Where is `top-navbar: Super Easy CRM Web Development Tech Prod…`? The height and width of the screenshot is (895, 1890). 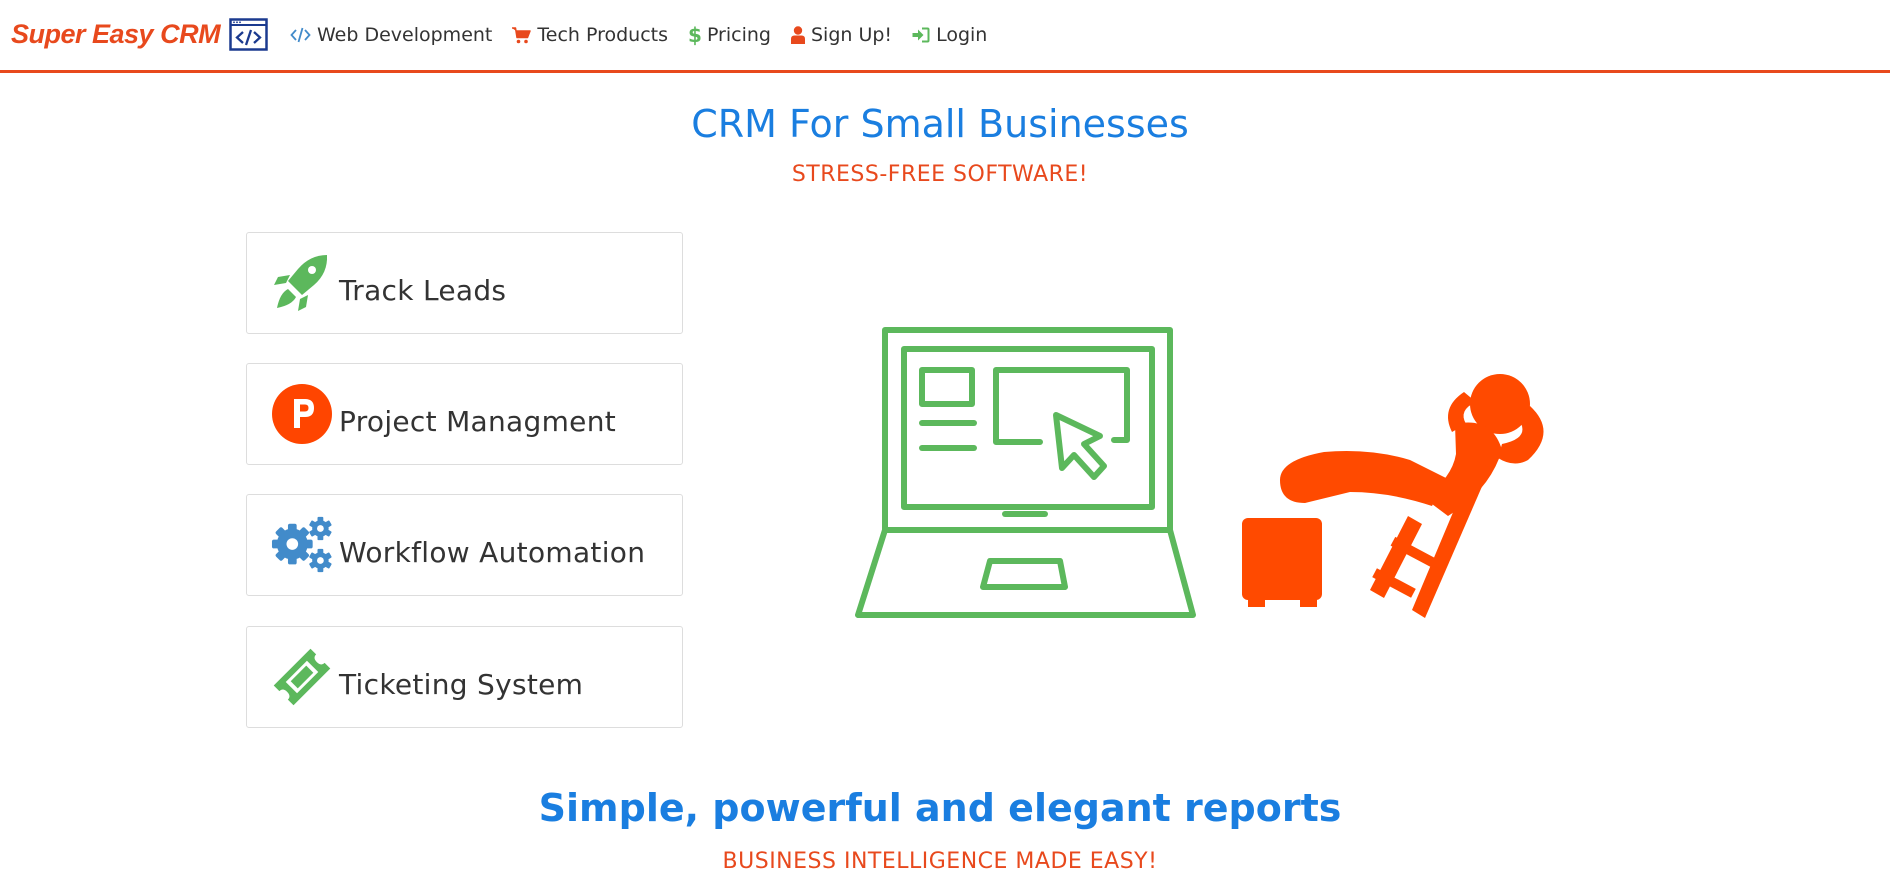
top-navbar: Super Easy CRM Web Development Tech Prod… is located at coordinates (945, 36).